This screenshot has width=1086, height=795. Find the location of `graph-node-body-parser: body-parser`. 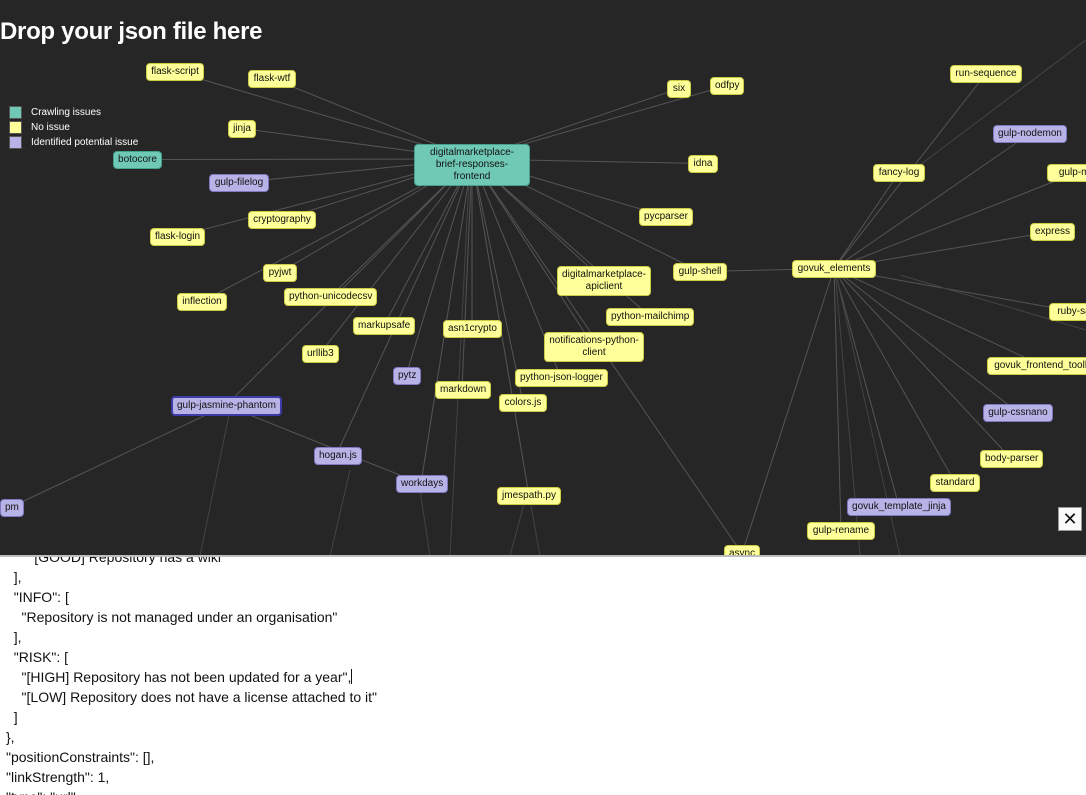

graph-node-body-parser: body-parser is located at coordinates (1012, 459).